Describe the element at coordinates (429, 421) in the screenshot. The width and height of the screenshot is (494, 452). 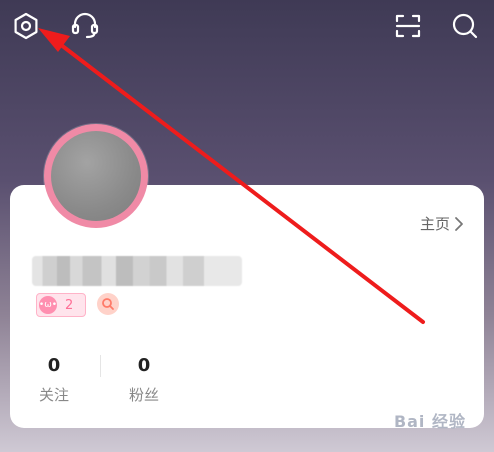
I see `watermark: Bai 经验` at that location.